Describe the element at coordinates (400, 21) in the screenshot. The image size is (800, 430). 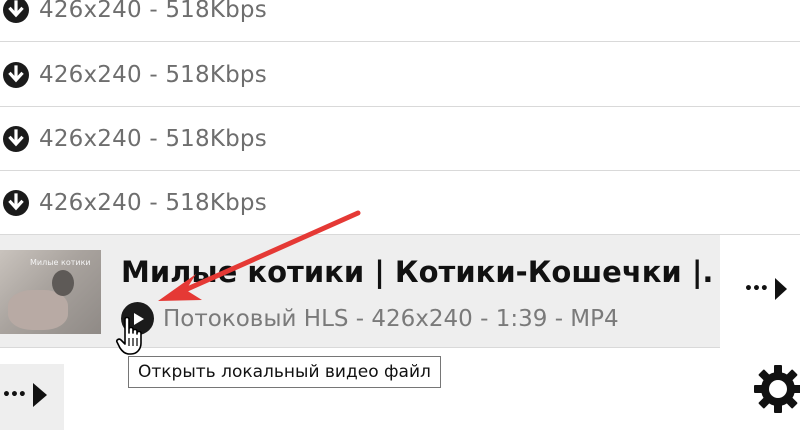
I see `format-row-1: 426x240 - 518Kbps` at that location.